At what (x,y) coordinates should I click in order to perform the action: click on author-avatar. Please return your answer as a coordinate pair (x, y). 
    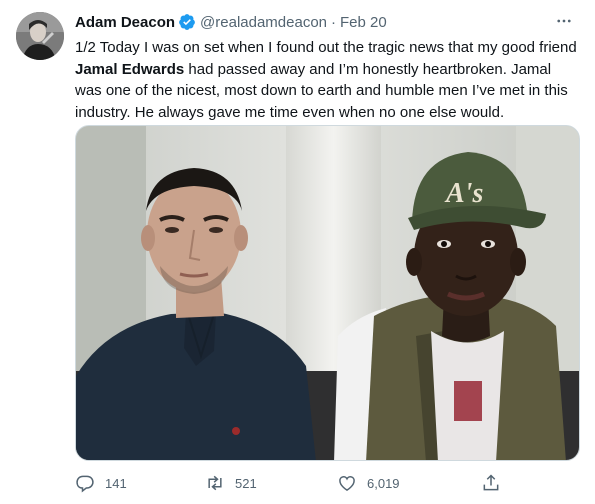
    Looking at the image, I should click on (40, 36).